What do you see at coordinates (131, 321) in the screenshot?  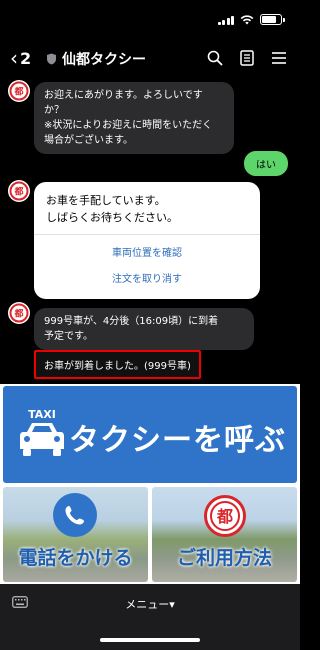 I see `message-line: 999号車が、4分後（16:09頃）に到着` at bounding box center [131, 321].